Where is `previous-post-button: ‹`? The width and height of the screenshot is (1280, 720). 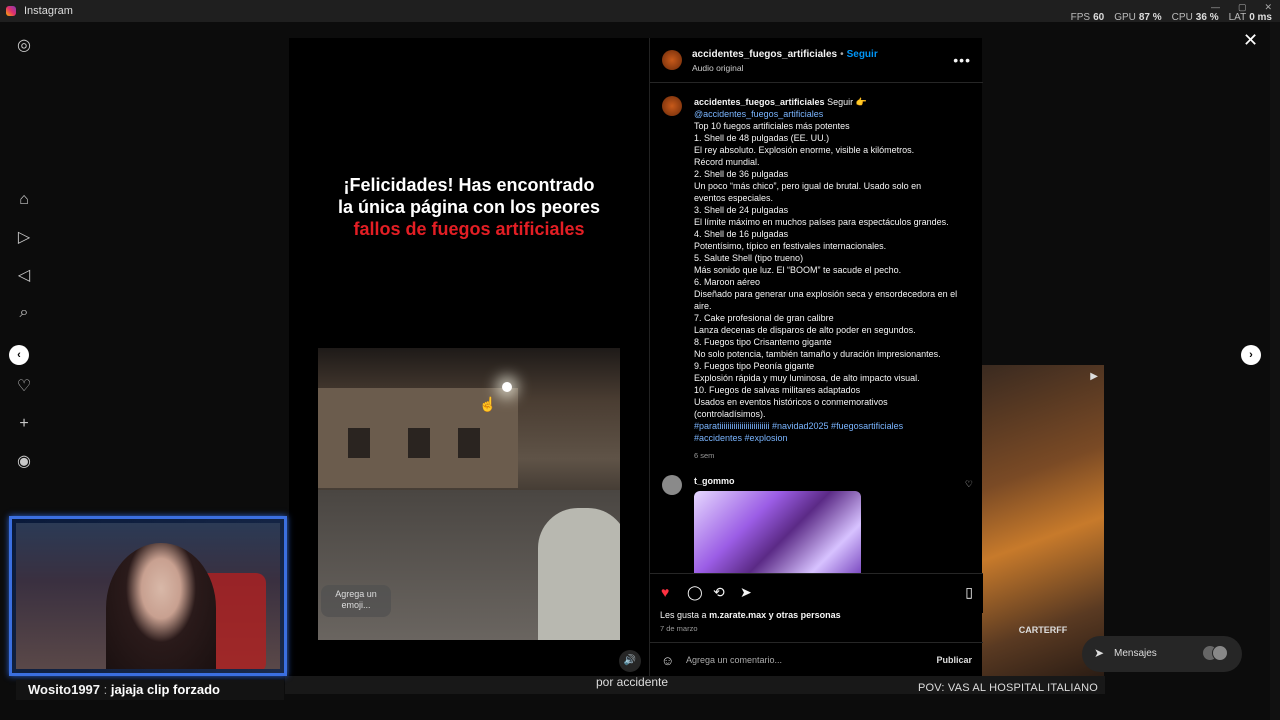
previous-post-button: ‹ is located at coordinates (19, 355).